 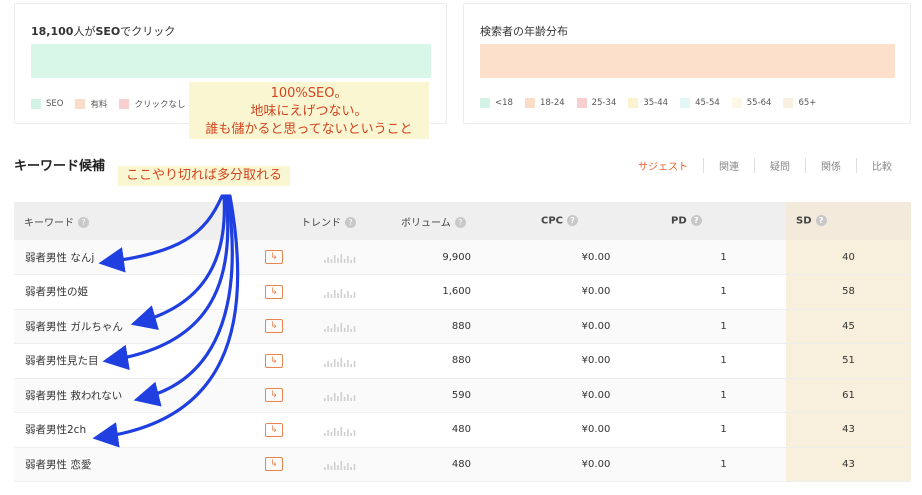 I want to click on legend-item-seo: SEO, so click(x=47, y=104).